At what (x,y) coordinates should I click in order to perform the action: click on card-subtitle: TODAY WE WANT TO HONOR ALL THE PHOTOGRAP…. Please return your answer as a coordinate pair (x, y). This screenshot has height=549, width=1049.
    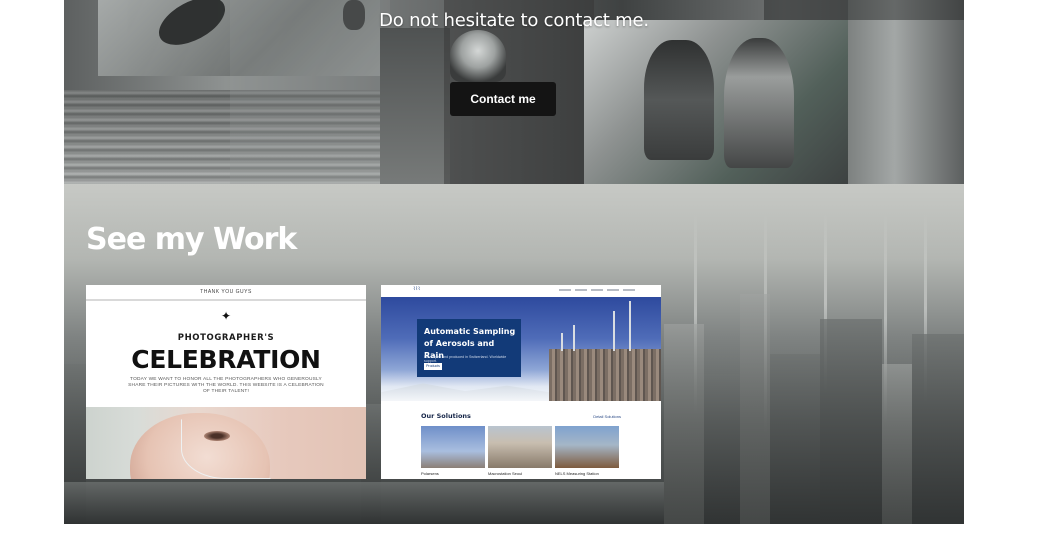
    Looking at the image, I should click on (226, 385).